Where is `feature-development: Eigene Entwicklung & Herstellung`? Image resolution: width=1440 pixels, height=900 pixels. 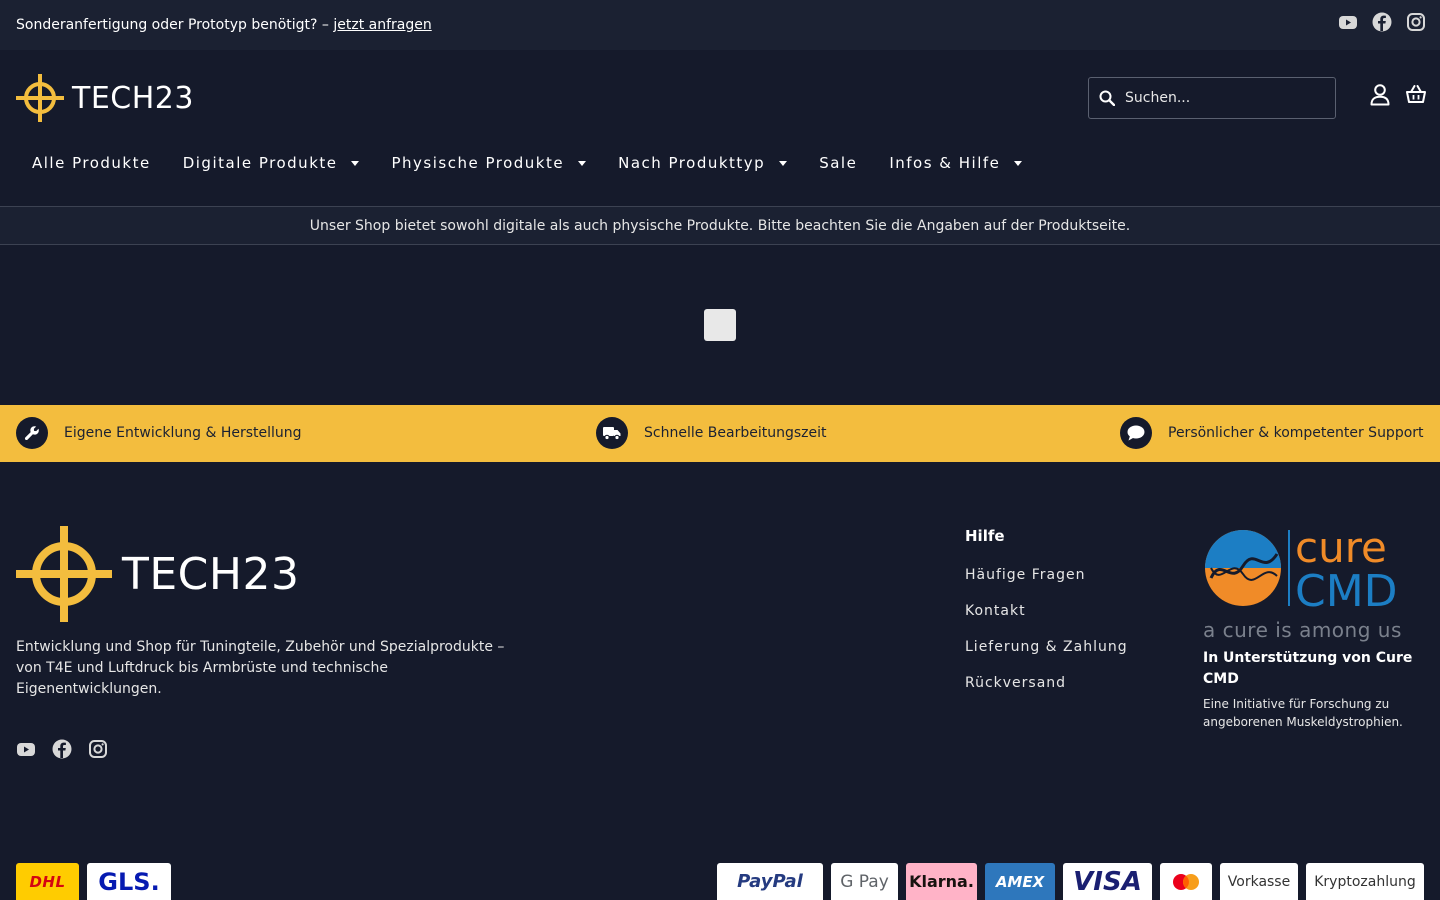 feature-development: Eigene Entwicklung & Herstellung is located at coordinates (159, 433).